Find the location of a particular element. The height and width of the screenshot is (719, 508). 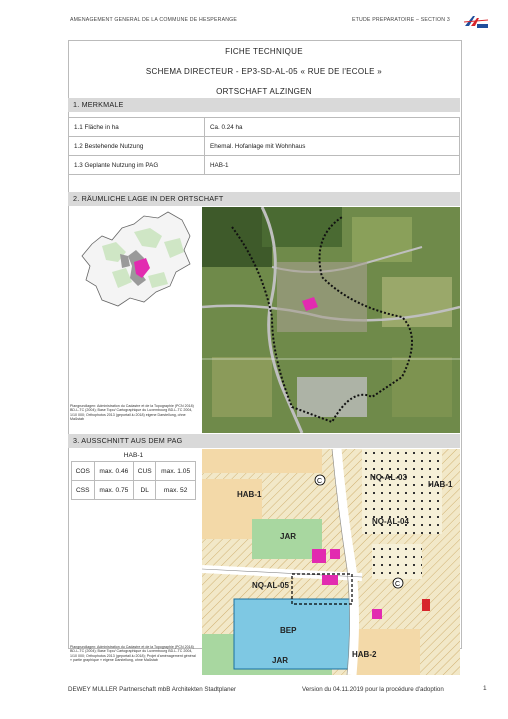

table-row: 1.3 Geplante Nutzung im PAG HAB-1 is located at coordinates (264, 165).